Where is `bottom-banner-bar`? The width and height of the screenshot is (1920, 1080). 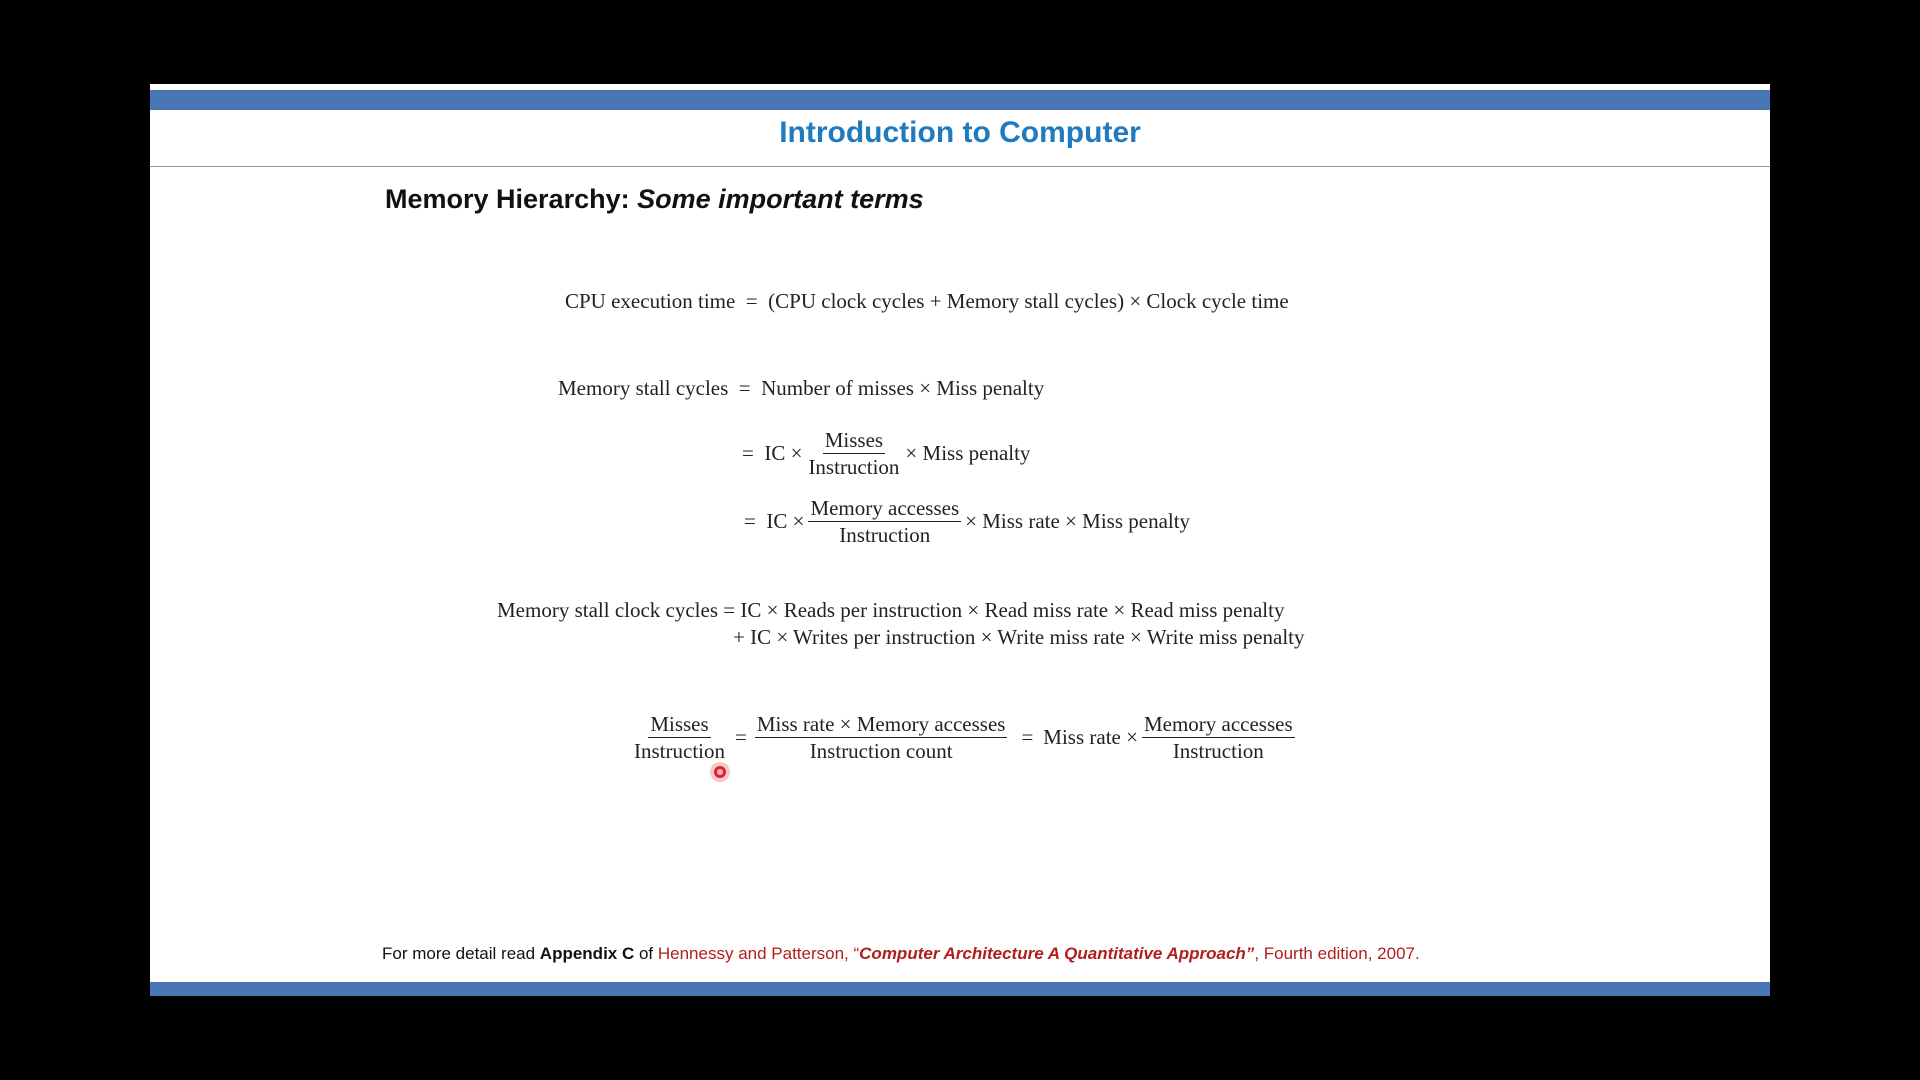
bottom-banner-bar is located at coordinates (960, 989).